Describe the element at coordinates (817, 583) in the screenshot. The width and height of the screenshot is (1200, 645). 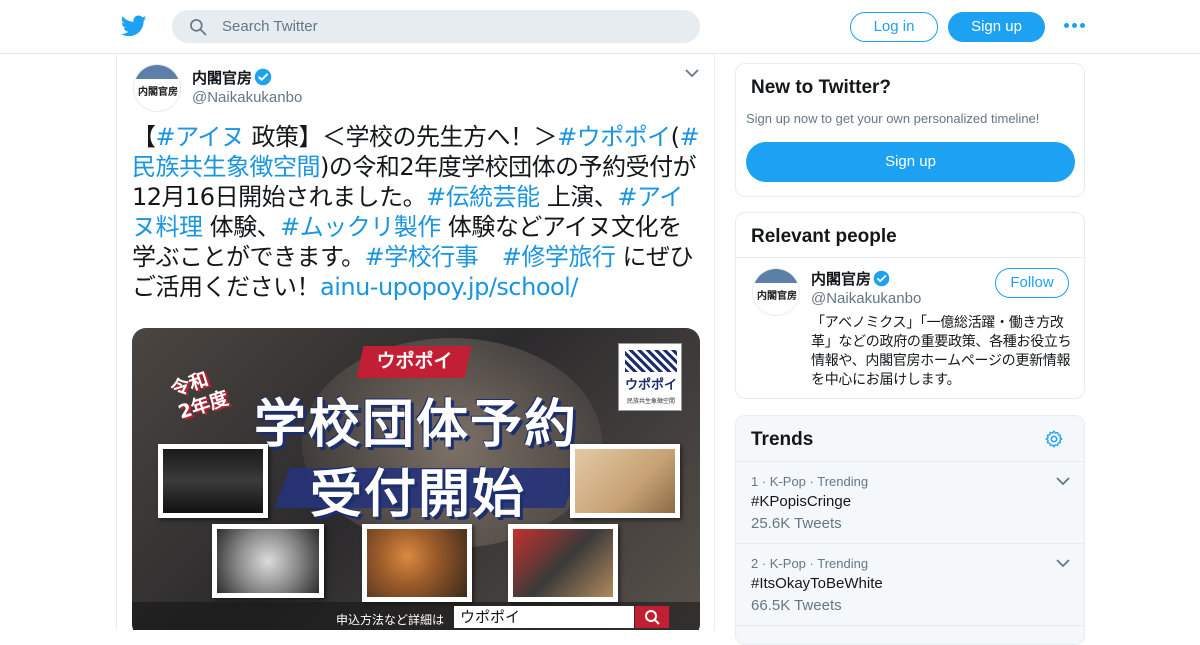
I see `trend-hashtag: #ItsOkayToBeWhite` at that location.